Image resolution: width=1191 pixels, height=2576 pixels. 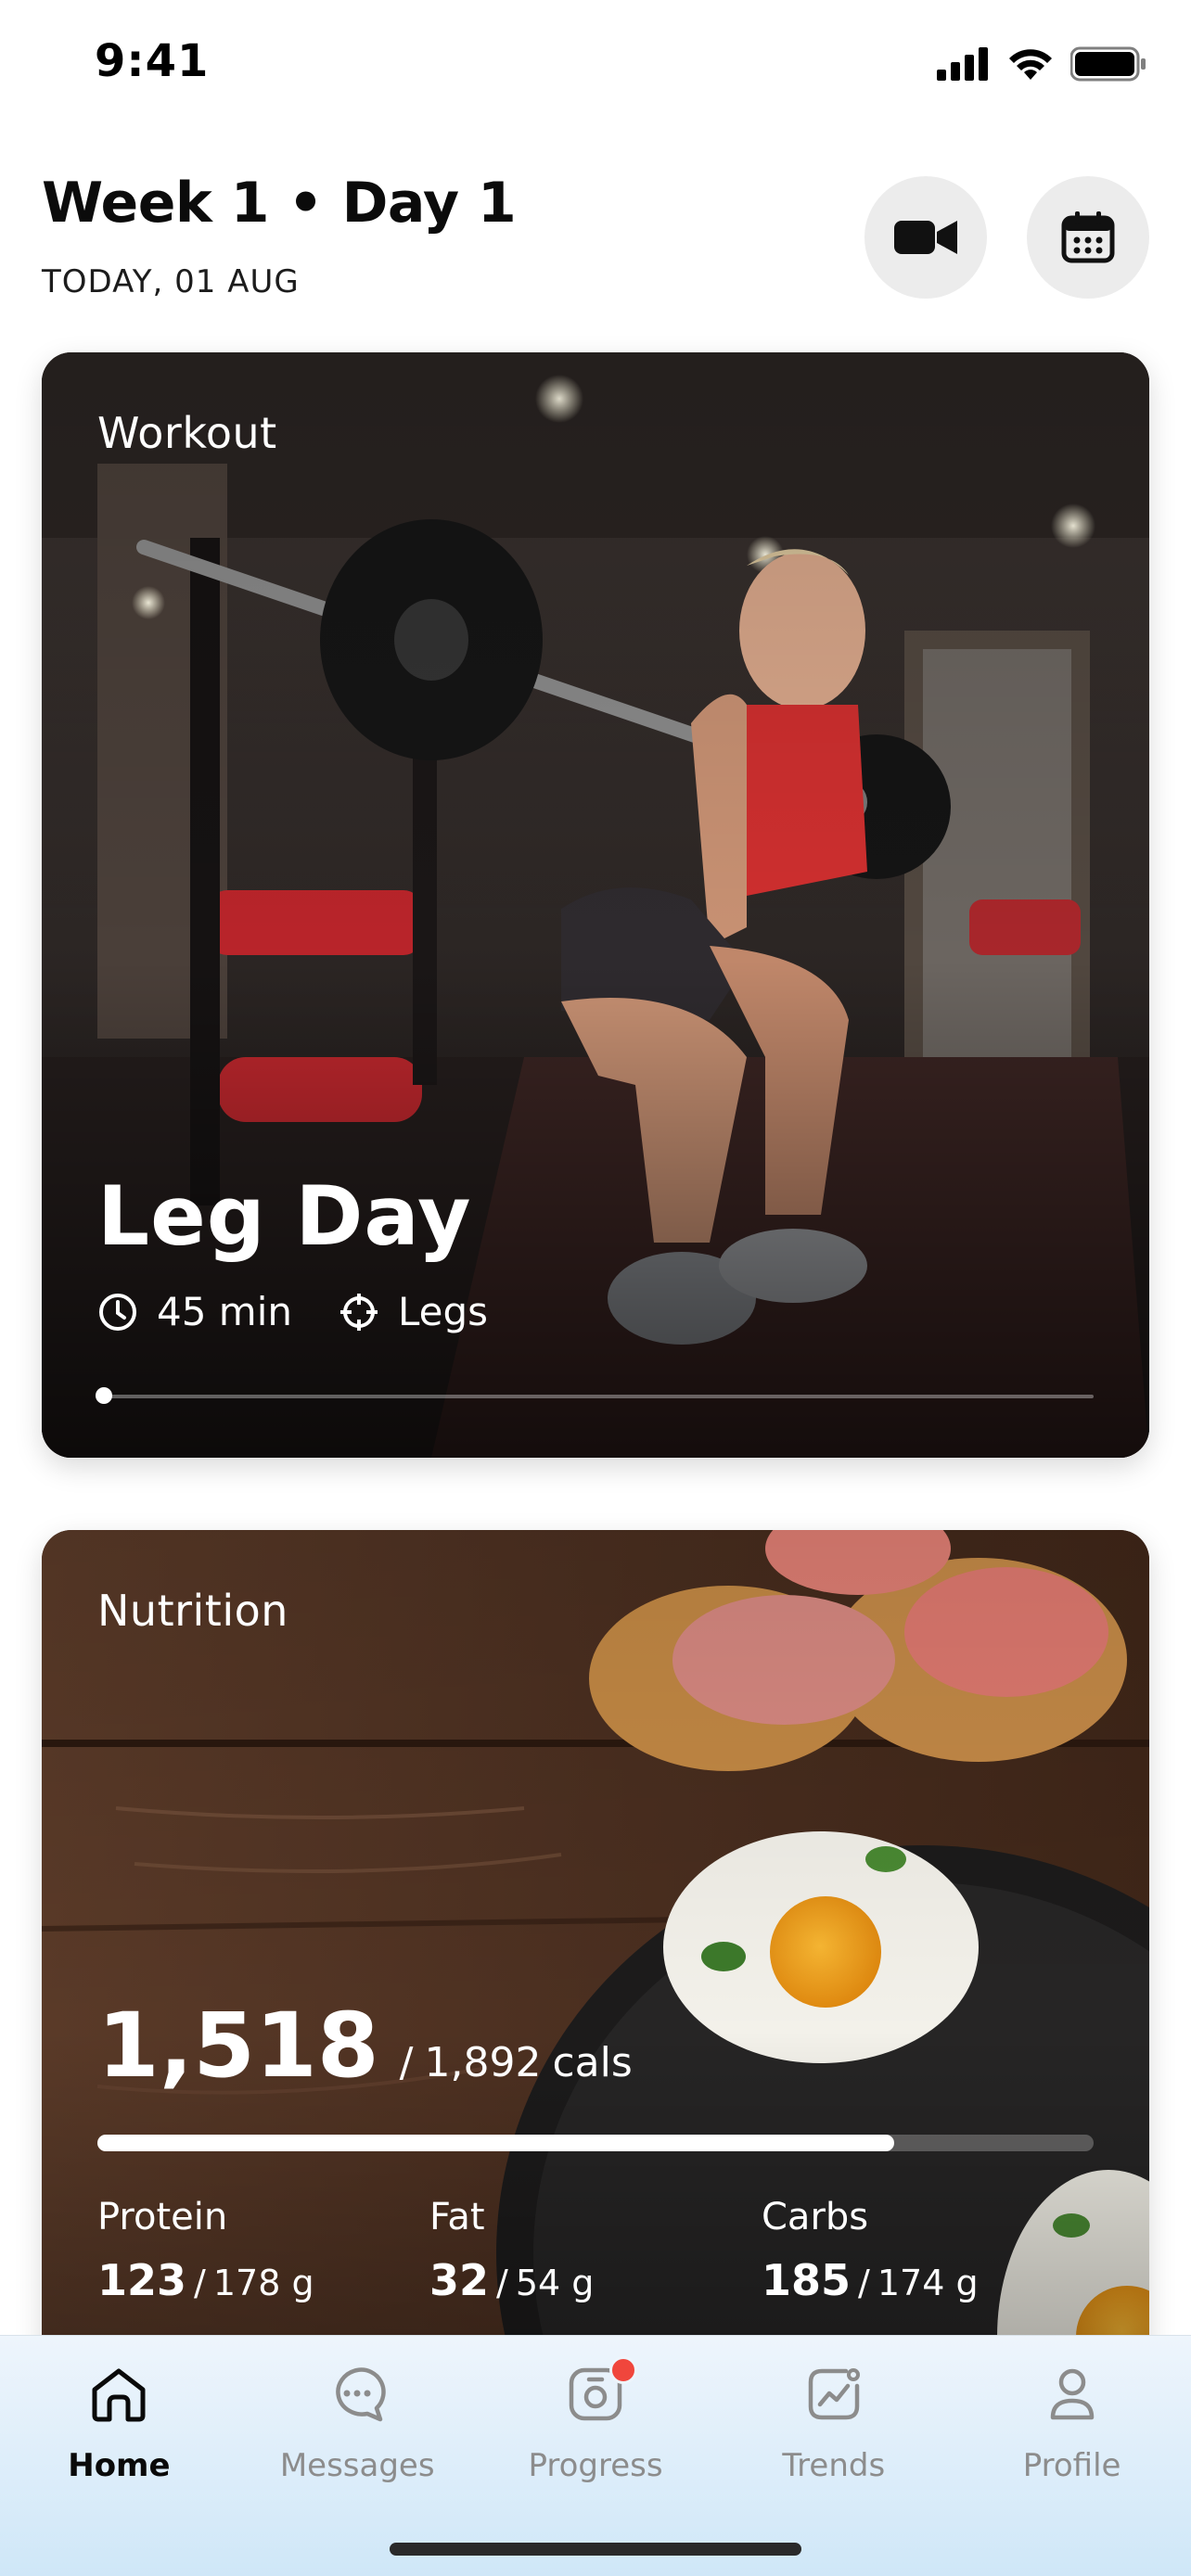 What do you see at coordinates (595, 241) in the screenshot?
I see `header: Week 1 • Day 1 TODAY, 01 AUG` at bounding box center [595, 241].